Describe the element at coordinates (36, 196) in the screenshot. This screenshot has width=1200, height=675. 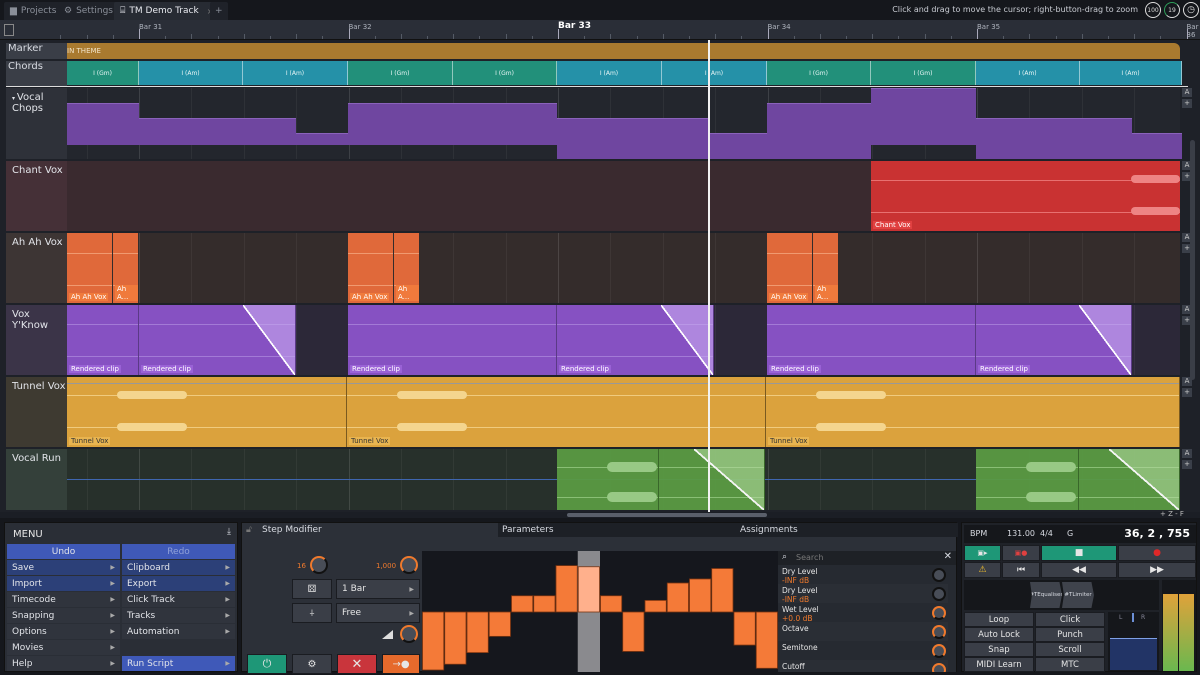
I see `chant-vox-header: Chant Vox` at that location.